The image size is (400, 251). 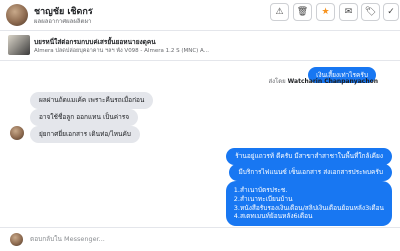 I want to click on done-button: ✓, so click(x=391, y=12).